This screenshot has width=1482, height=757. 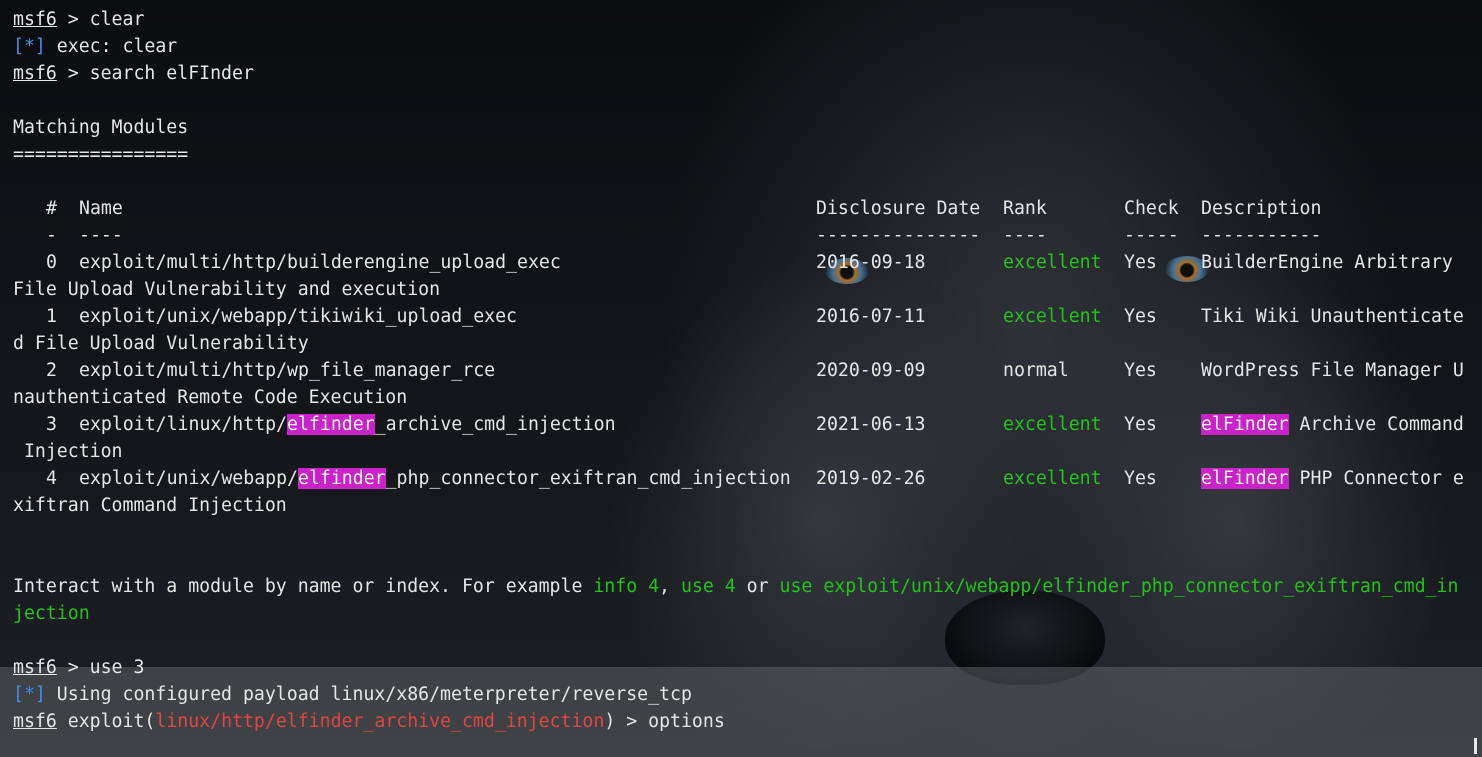 I want to click on row-disclosure-date: 2020-09-09, so click(x=871, y=370).